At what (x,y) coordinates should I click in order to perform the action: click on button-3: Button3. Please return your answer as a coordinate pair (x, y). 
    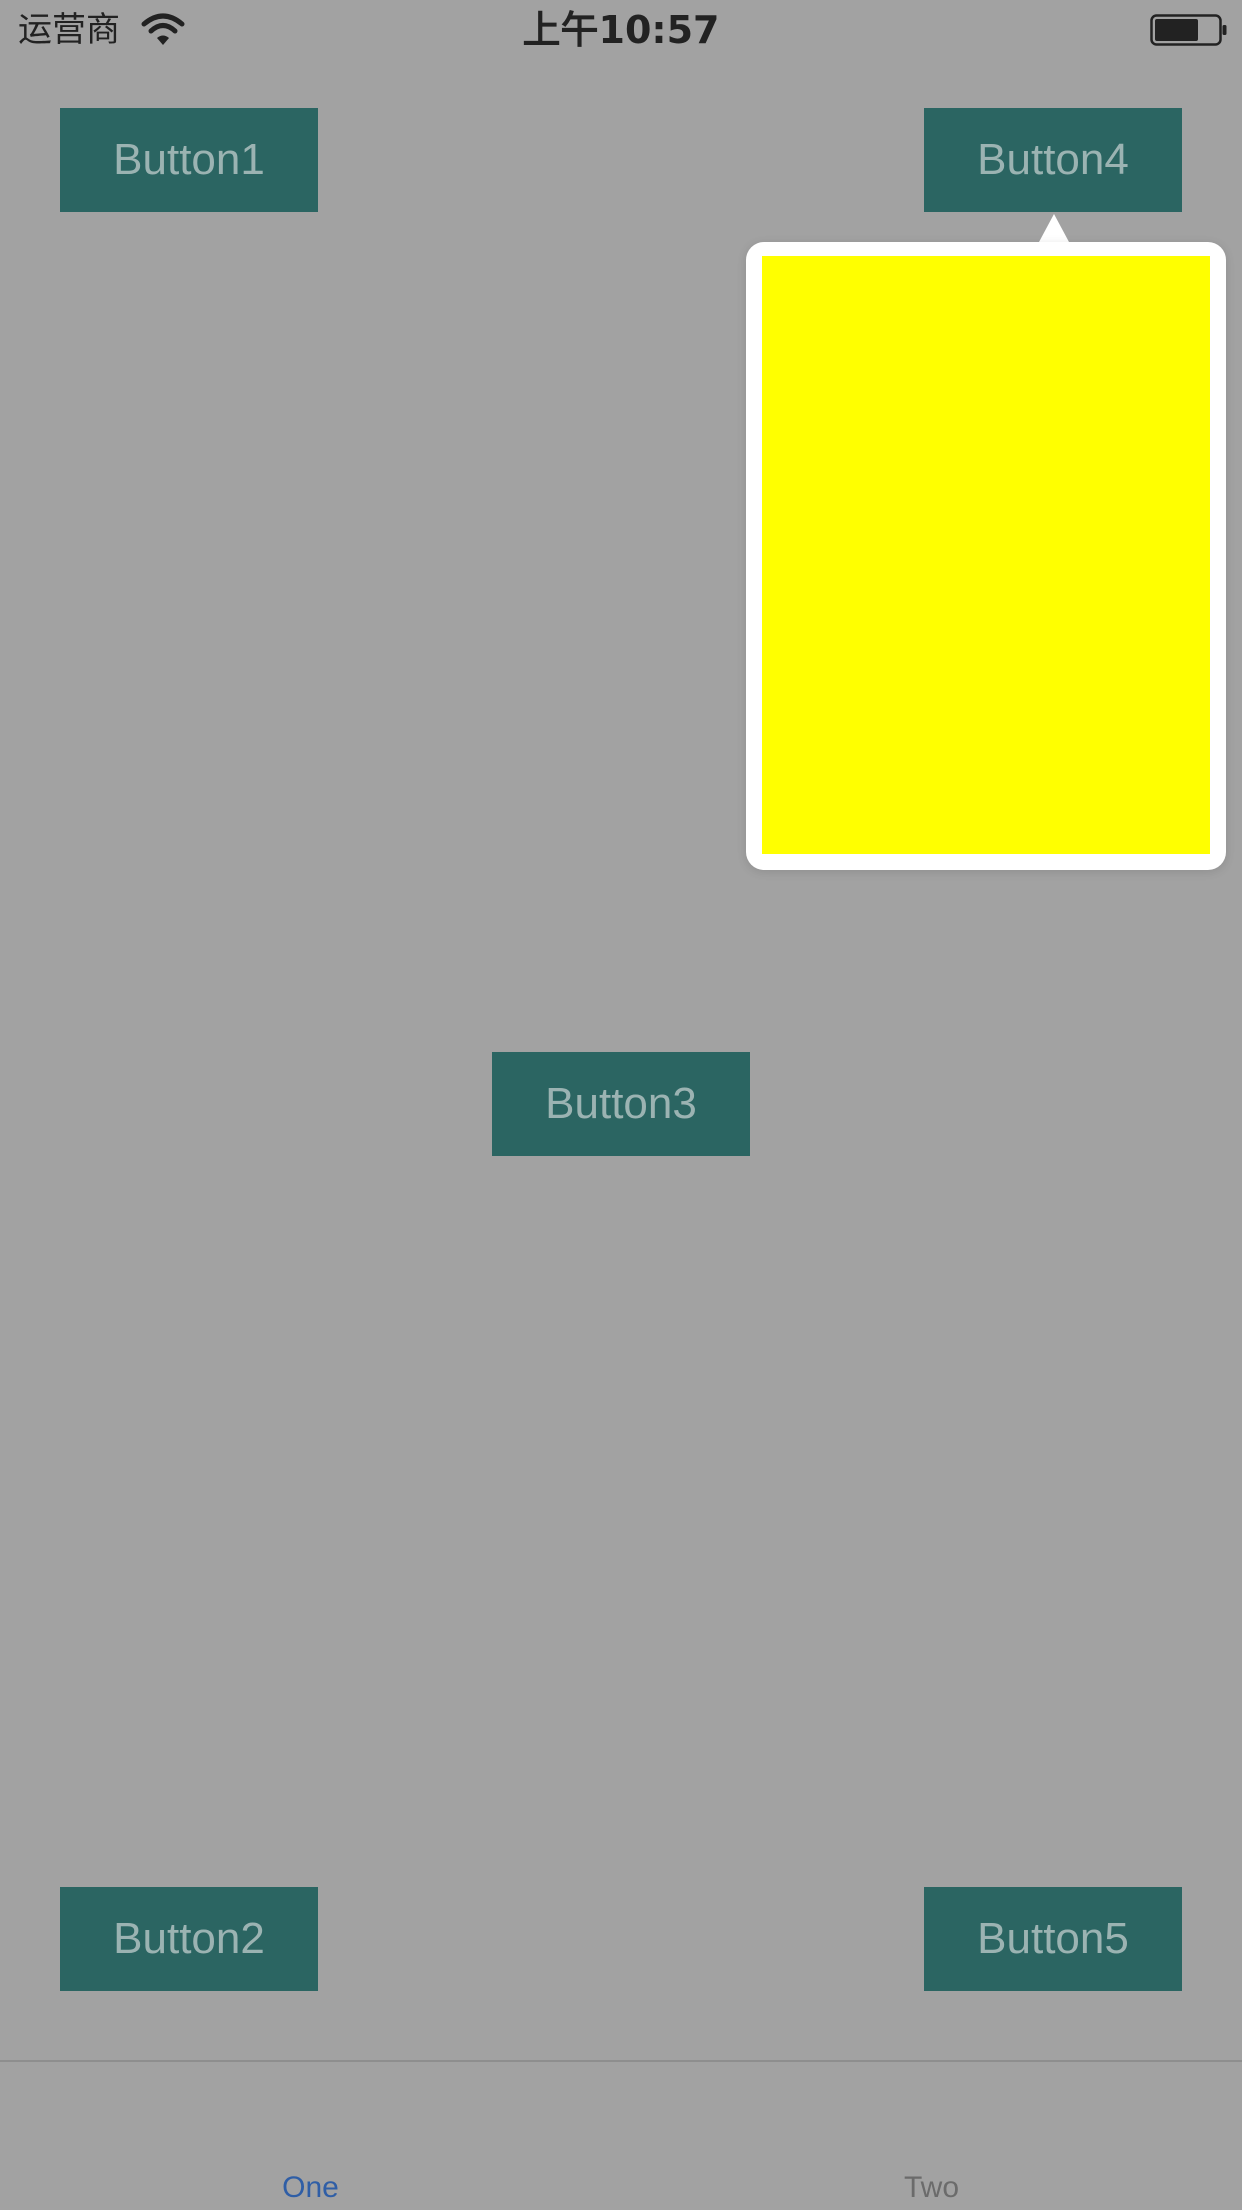
    Looking at the image, I should click on (621, 1104).